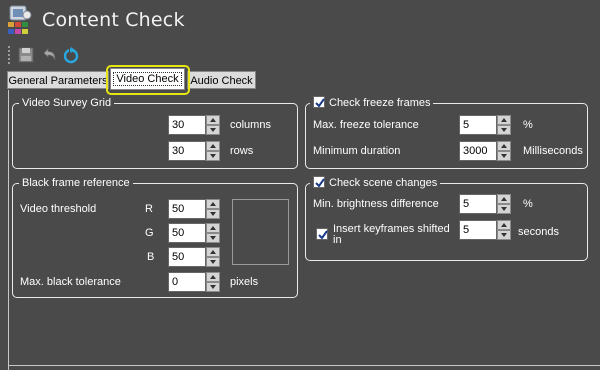  Describe the element at coordinates (380, 103) in the screenshot. I see `freeze-frames-title: Check freeze frames` at that location.